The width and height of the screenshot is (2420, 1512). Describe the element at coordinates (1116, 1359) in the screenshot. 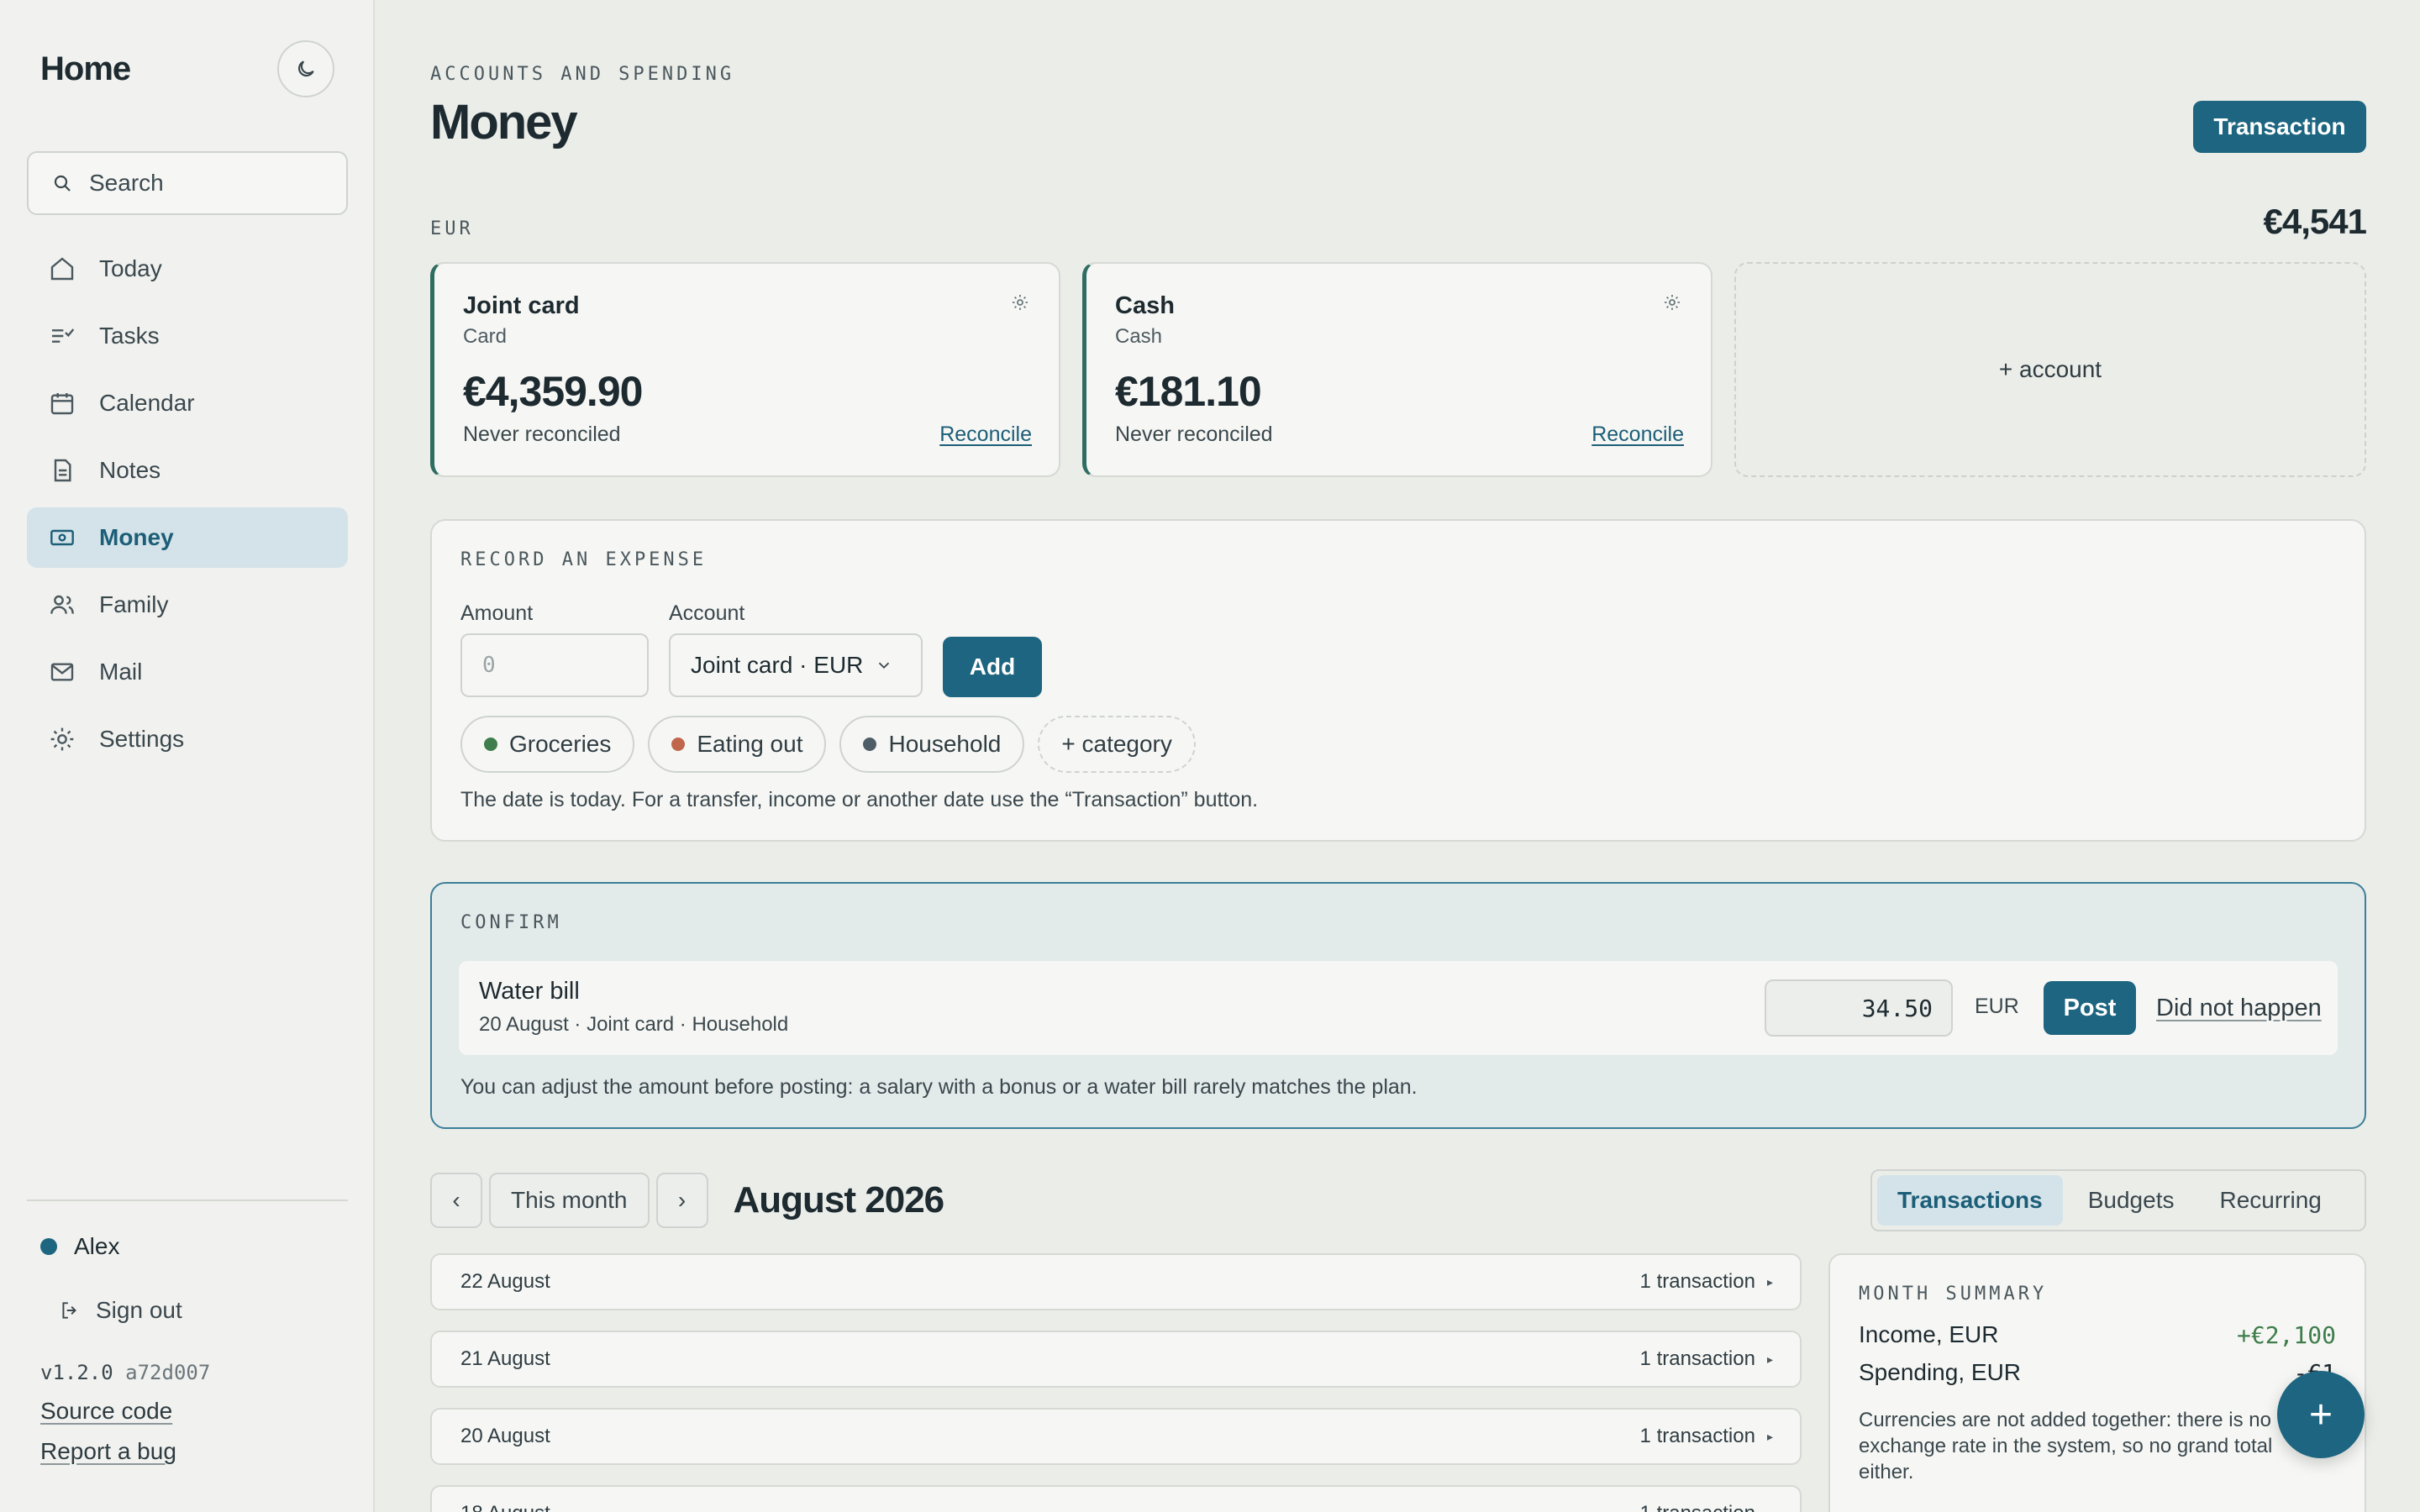

I see `day-group-row: 21 August 1 transaction ▸` at that location.